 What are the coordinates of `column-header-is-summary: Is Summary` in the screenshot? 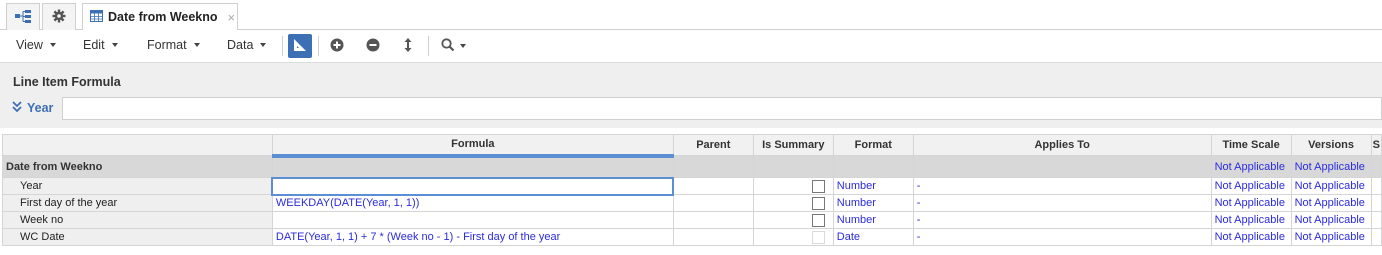 It's located at (793, 145).